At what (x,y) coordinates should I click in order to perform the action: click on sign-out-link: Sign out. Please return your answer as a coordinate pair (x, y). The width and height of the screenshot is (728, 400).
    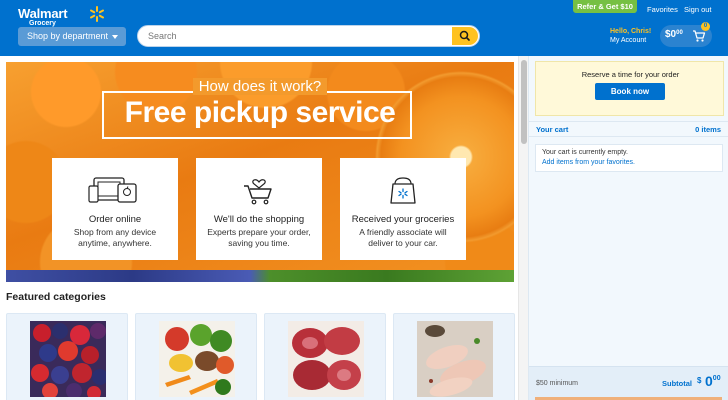
    Looking at the image, I should click on (698, 9).